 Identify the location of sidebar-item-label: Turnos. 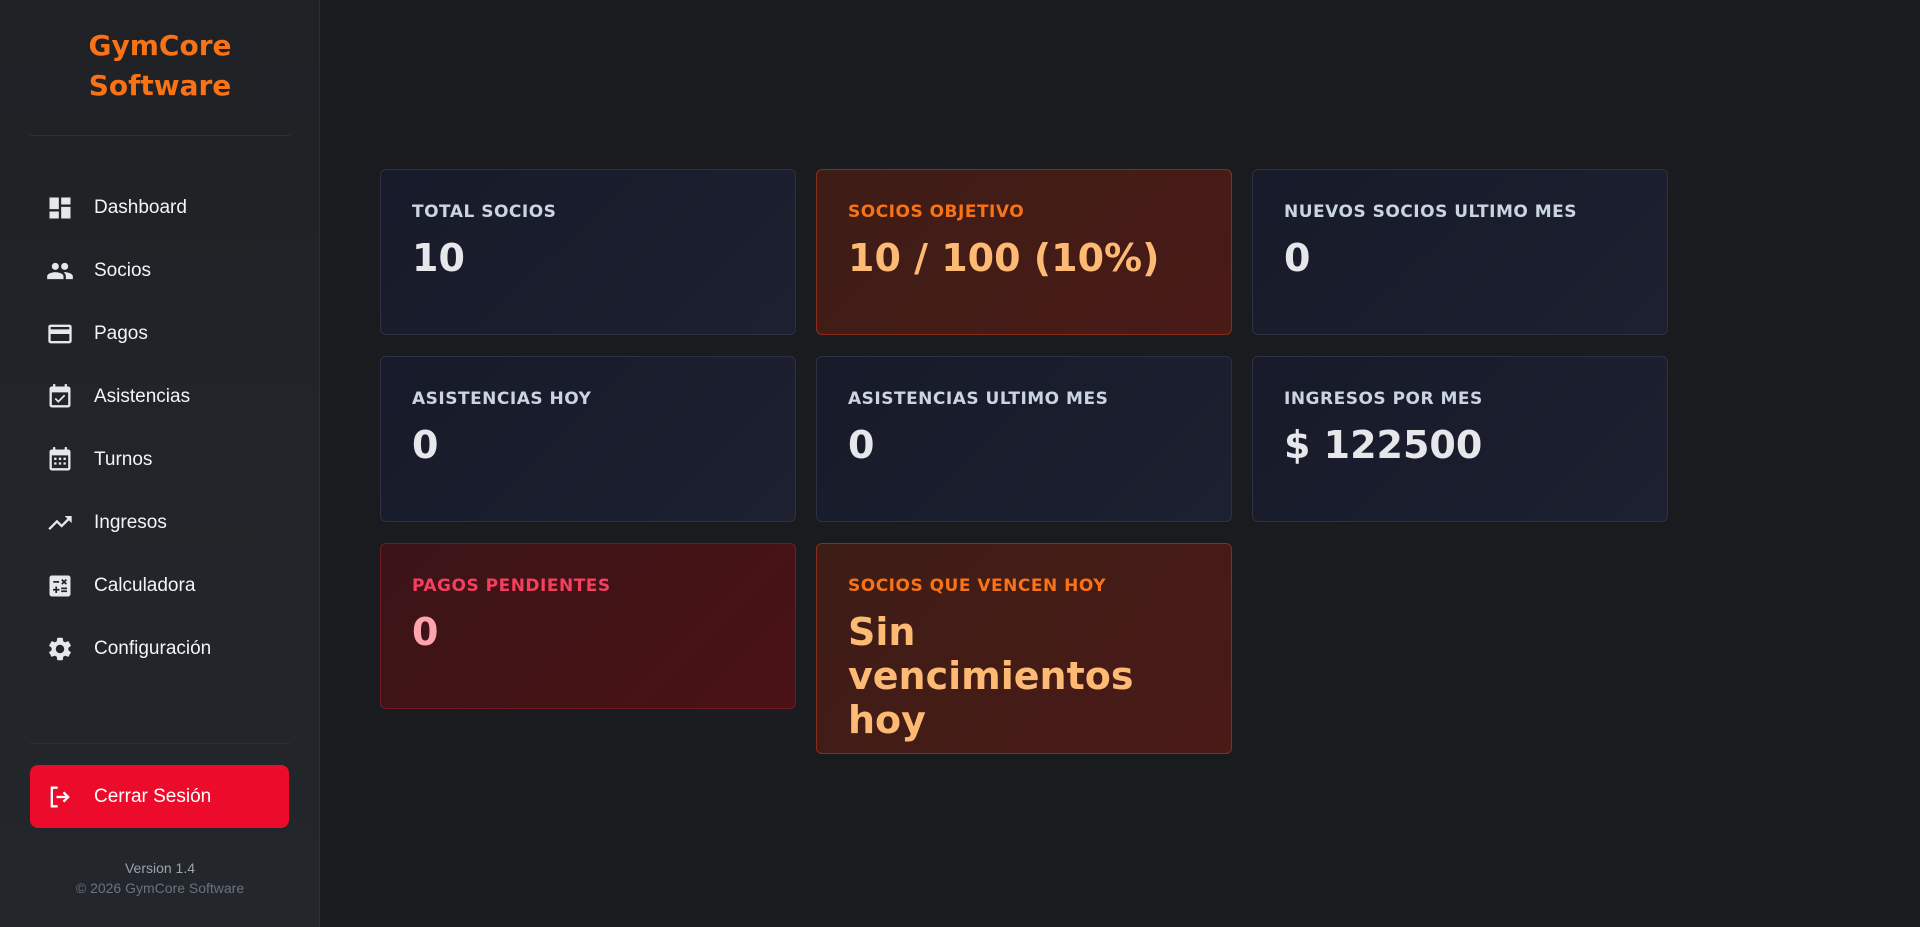
(123, 459).